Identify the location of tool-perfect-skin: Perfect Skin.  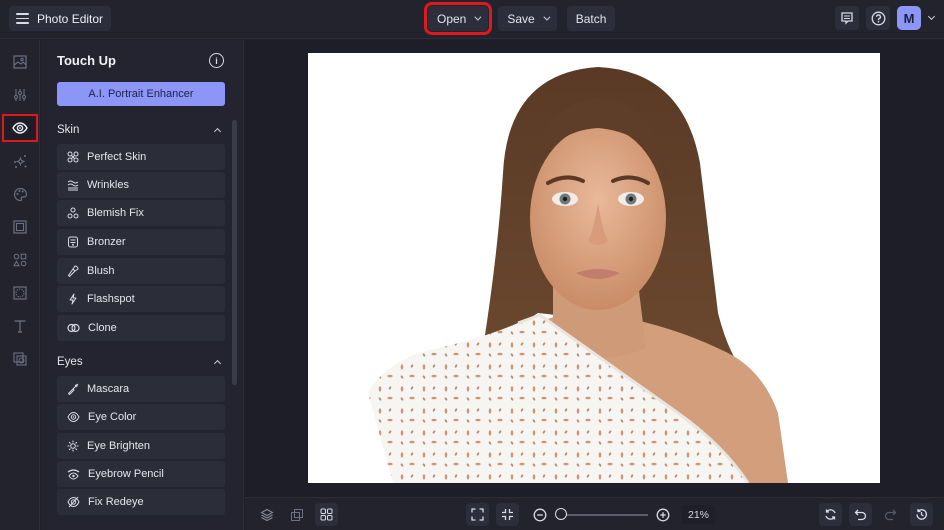
(141, 157).